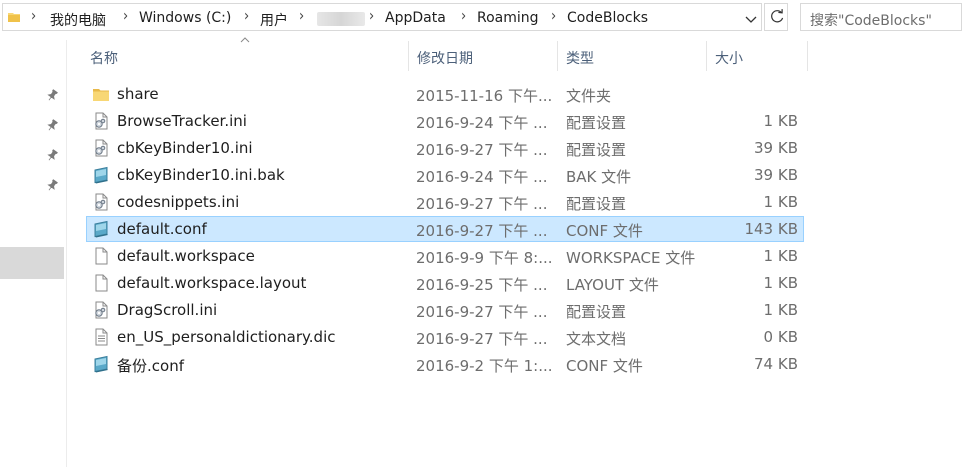  Describe the element at coordinates (751, 19) in the screenshot. I see `chevron-down-icon` at that location.